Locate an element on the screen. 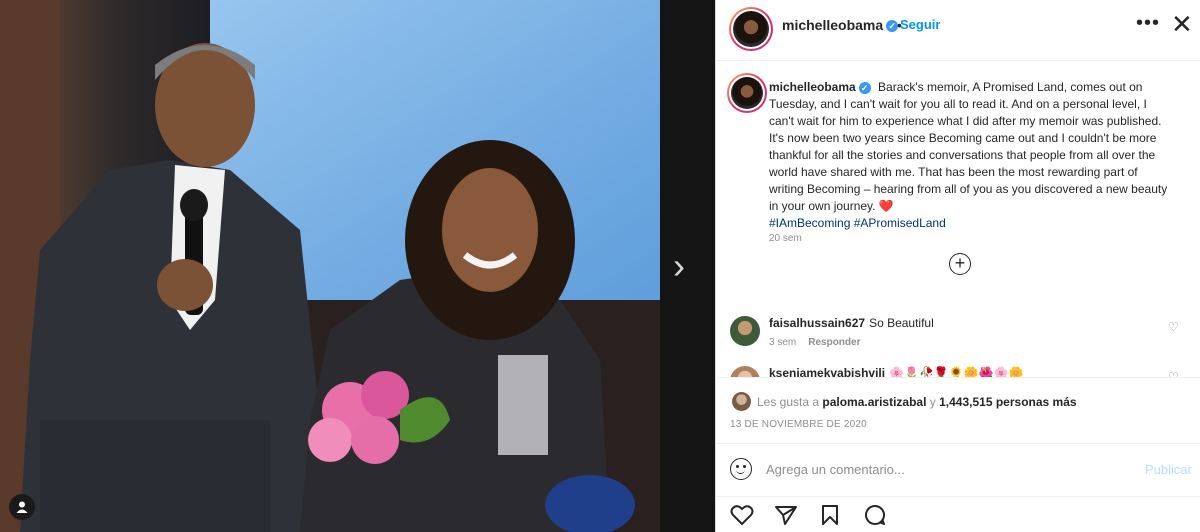 This screenshot has width=1200, height=532. comment-composer: Publicar is located at coordinates (958, 471).